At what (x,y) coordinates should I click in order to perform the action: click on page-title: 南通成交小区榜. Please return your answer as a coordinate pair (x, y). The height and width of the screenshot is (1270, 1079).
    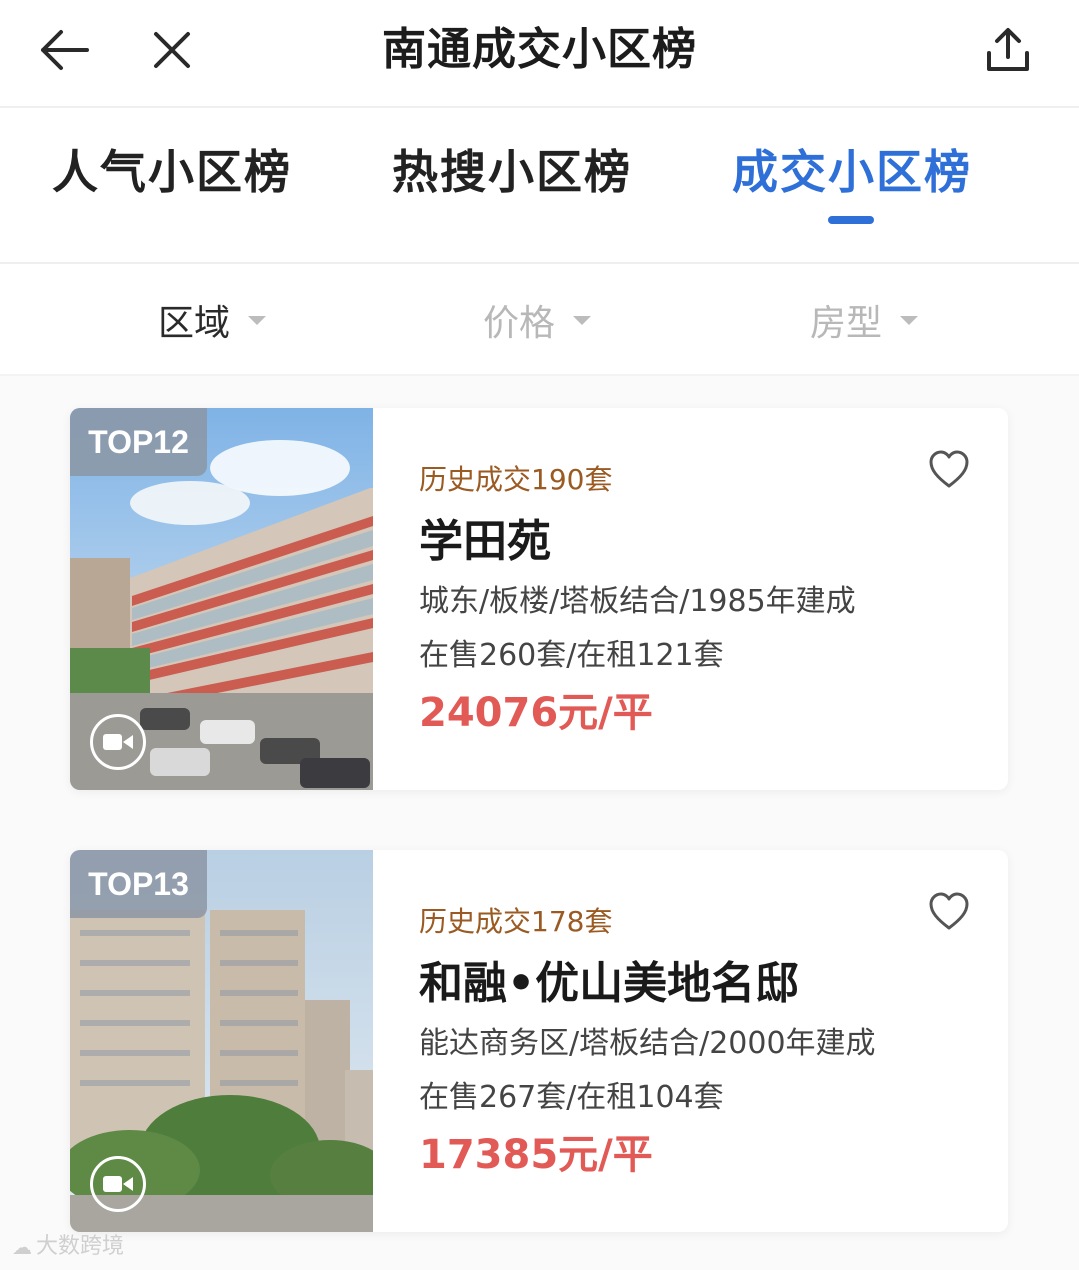
    Looking at the image, I should click on (539, 49).